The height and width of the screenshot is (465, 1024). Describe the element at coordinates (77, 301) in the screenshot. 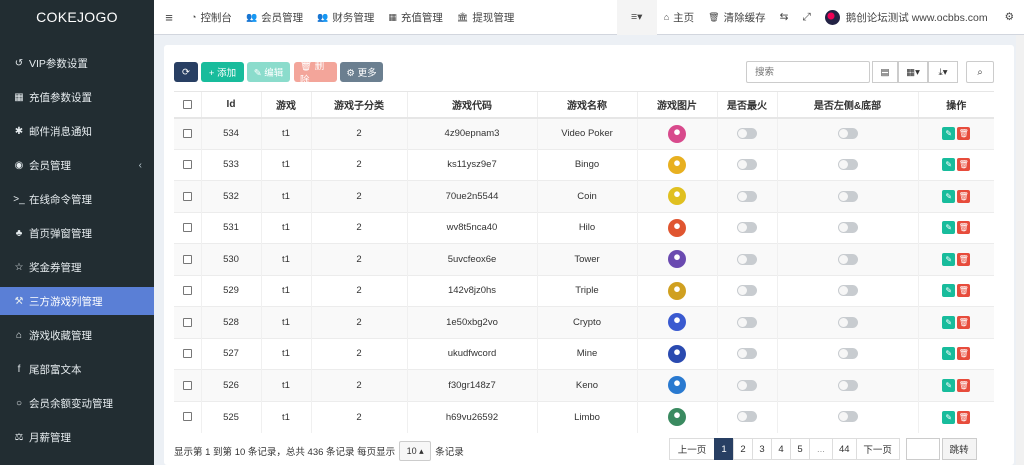

I see `sidebar-item: ⚒ 三方游戏列管理` at that location.